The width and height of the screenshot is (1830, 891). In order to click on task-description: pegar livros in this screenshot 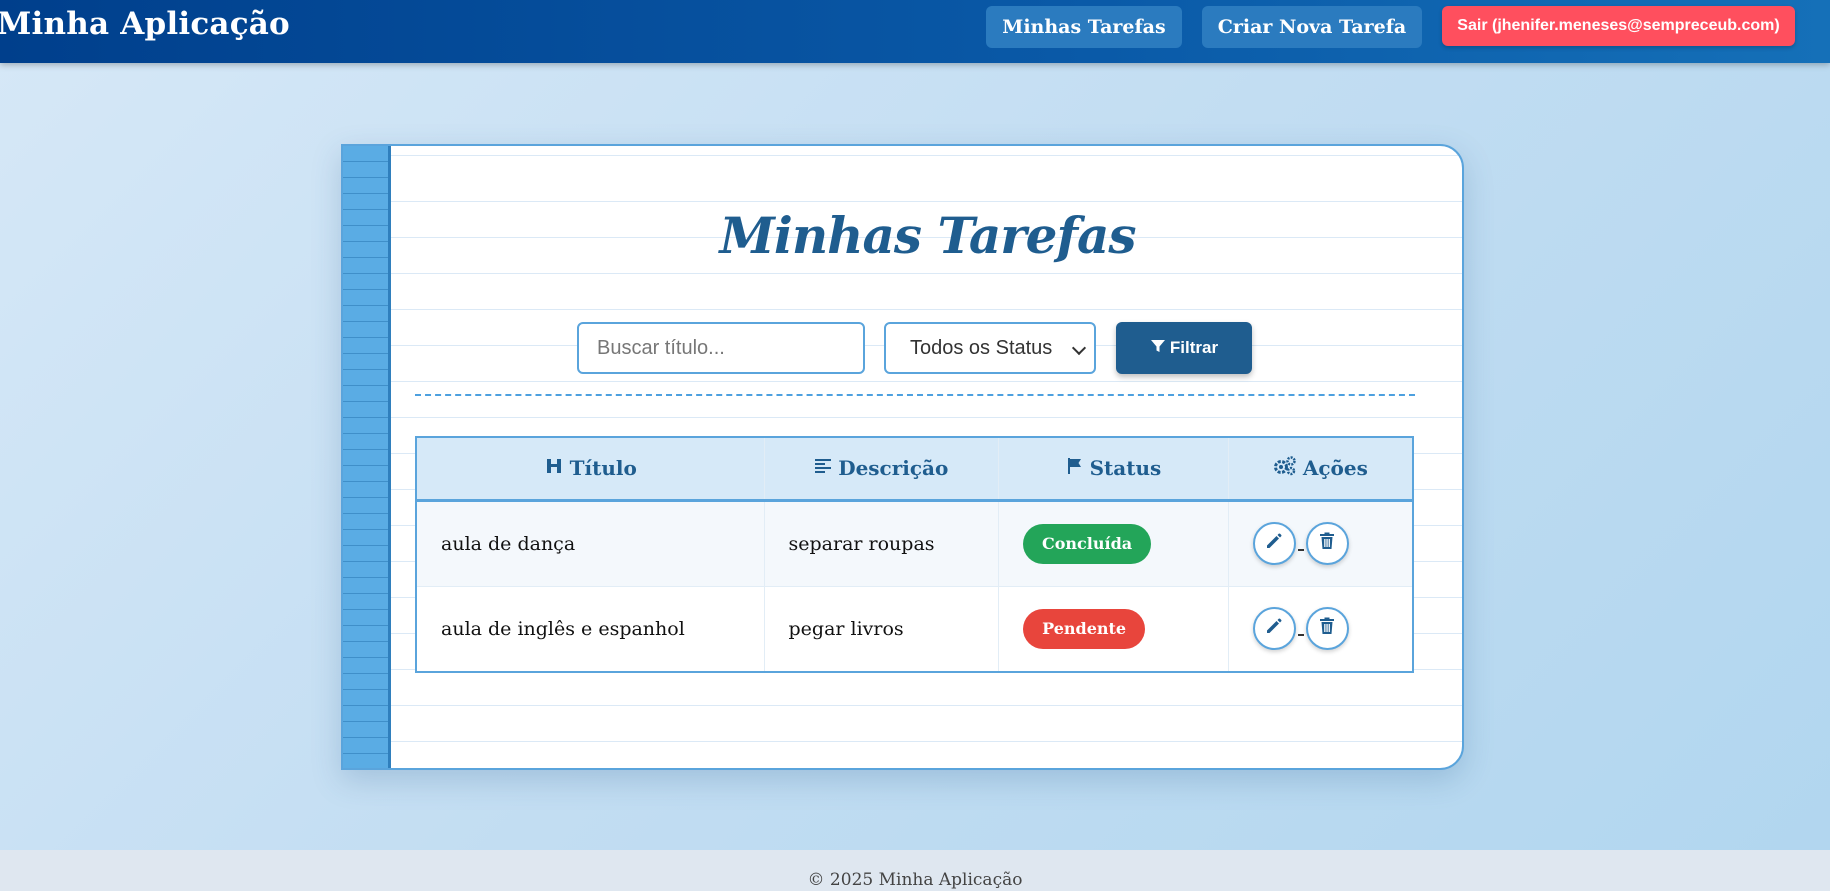, I will do `click(882, 629)`.